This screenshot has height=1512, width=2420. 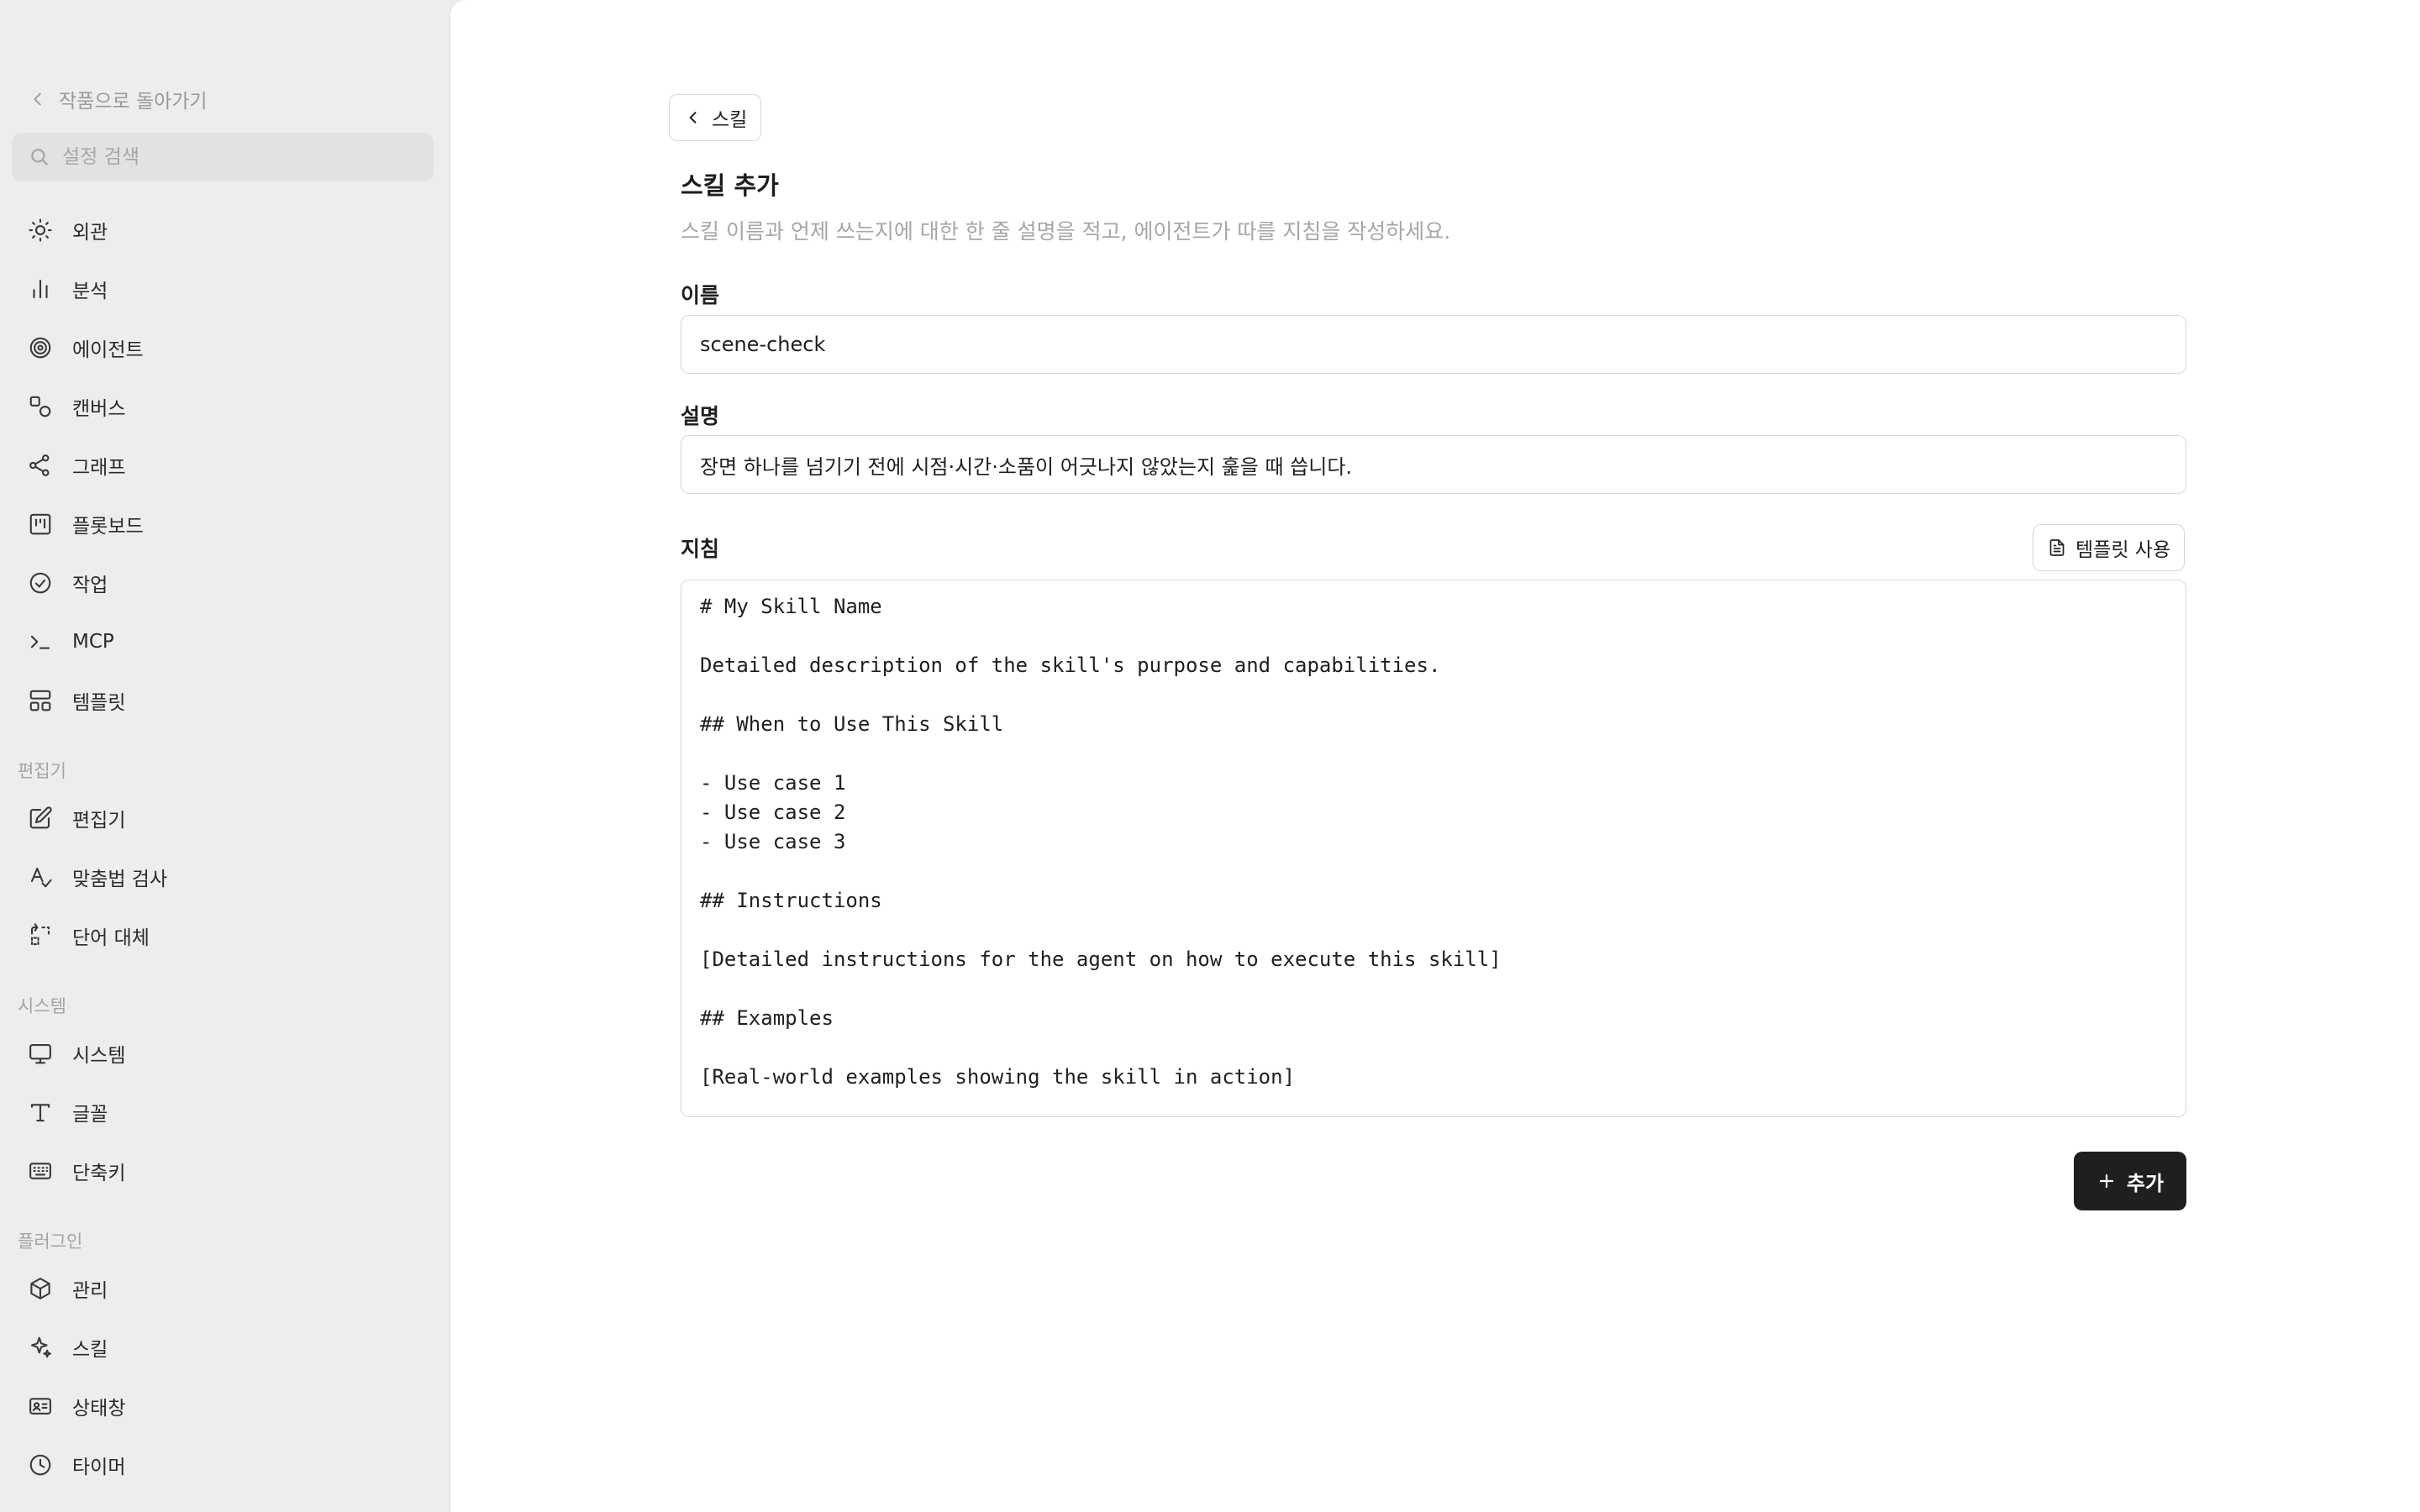 I want to click on sidebar-item-label: 타이머, so click(x=99, y=1467).